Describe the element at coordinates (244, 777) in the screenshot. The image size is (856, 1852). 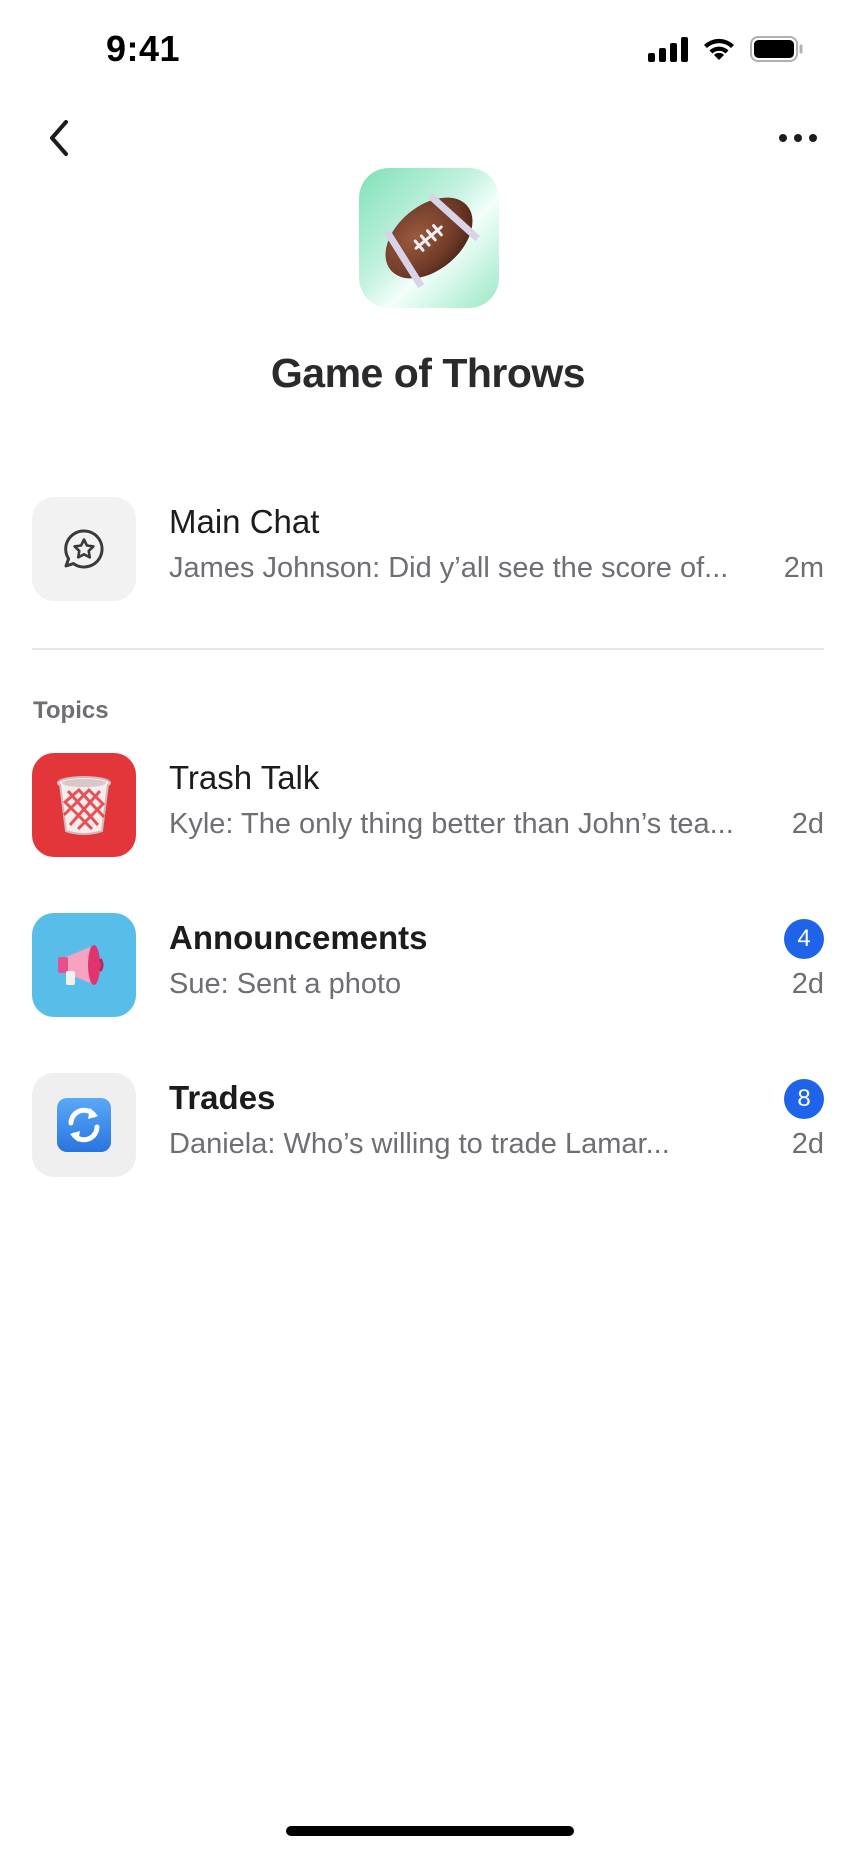
I see `topic-title: Trash Talk` at that location.